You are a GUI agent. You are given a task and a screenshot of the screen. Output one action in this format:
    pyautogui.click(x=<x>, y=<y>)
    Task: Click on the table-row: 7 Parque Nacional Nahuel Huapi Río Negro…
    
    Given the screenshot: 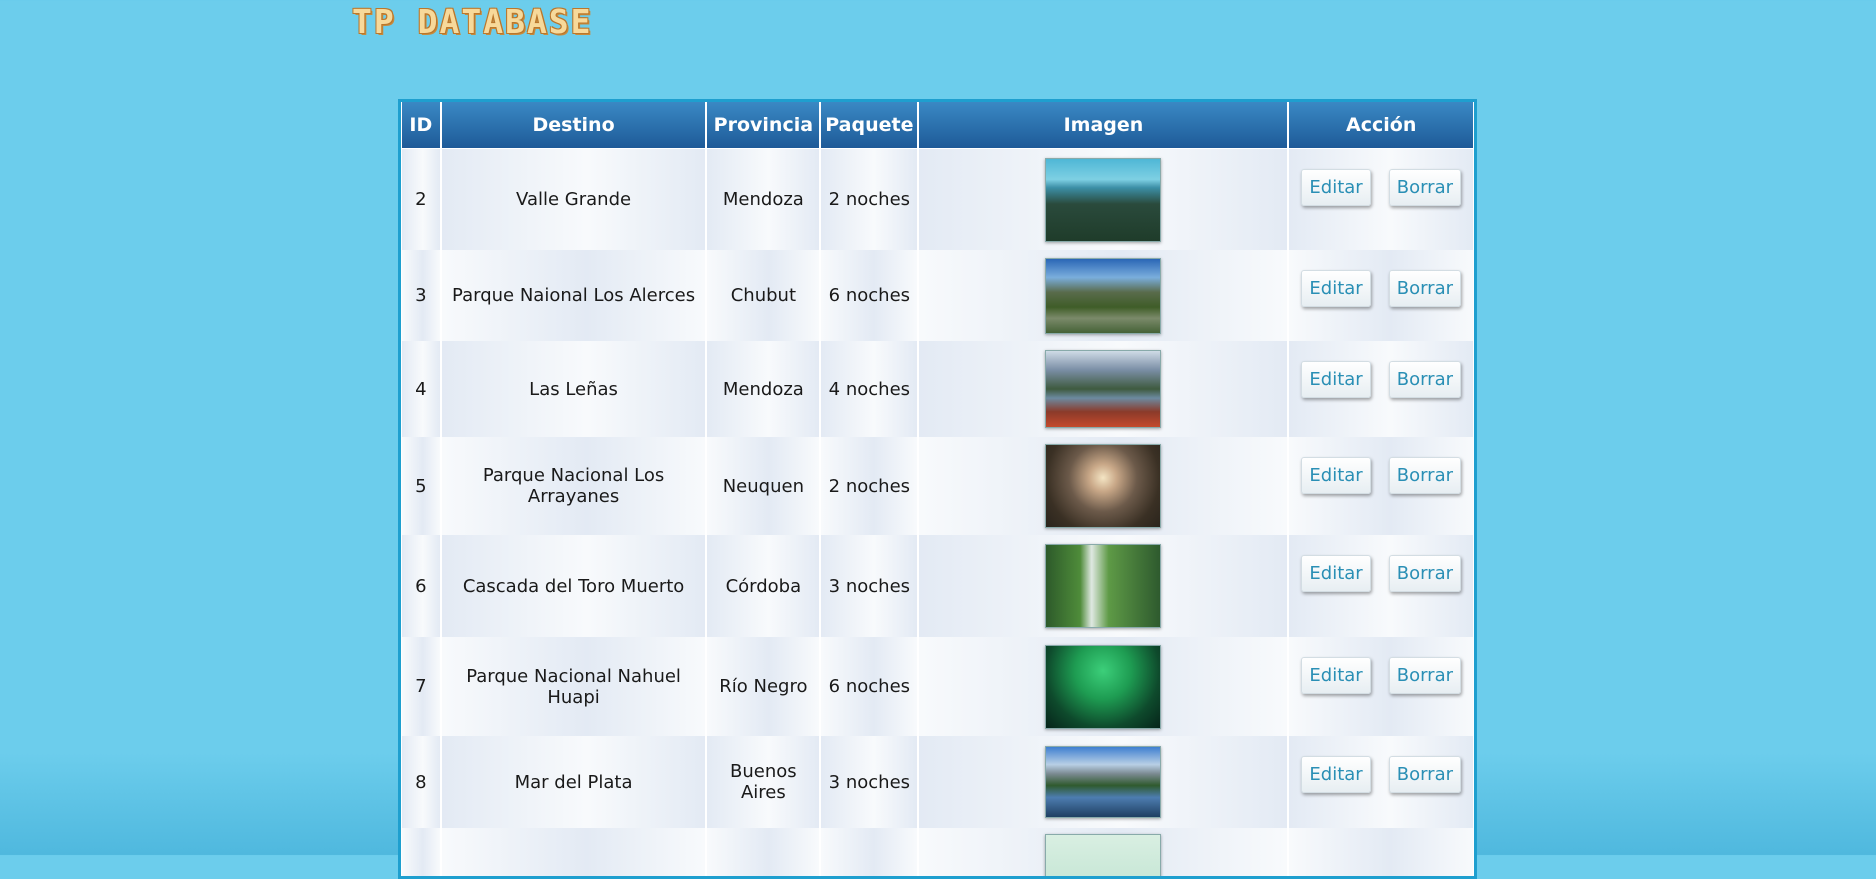 What is the action you would take?
    pyautogui.click(x=937, y=686)
    